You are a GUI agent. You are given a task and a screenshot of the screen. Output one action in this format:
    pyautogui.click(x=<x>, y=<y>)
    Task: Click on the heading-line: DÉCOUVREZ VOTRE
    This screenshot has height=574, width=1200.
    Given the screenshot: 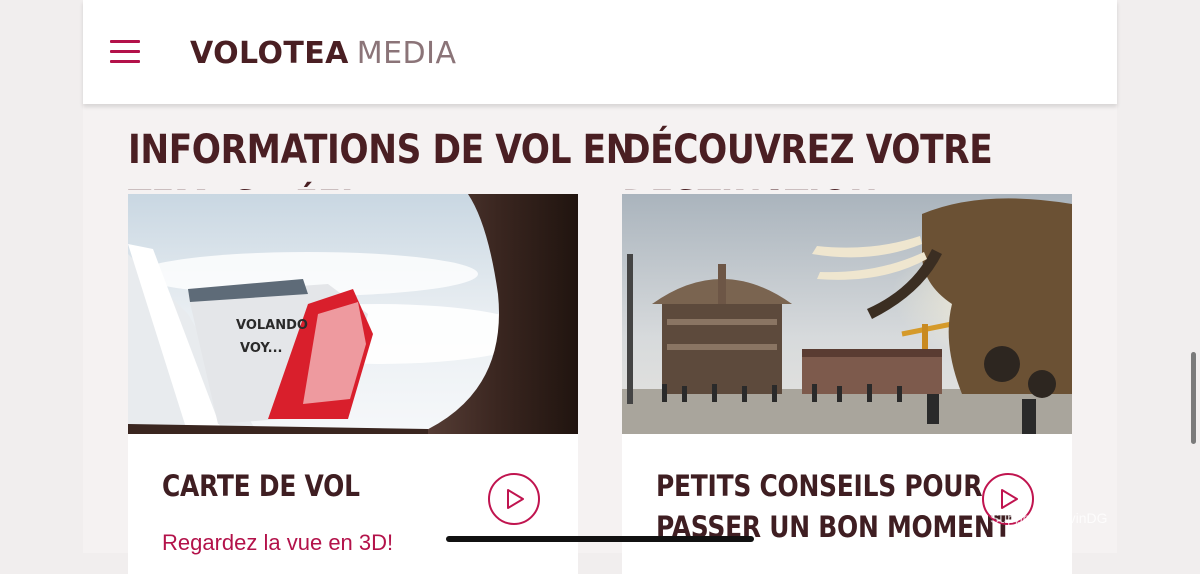 What is the action you would take?
    pyautogui.click(x=807, y=150)
    